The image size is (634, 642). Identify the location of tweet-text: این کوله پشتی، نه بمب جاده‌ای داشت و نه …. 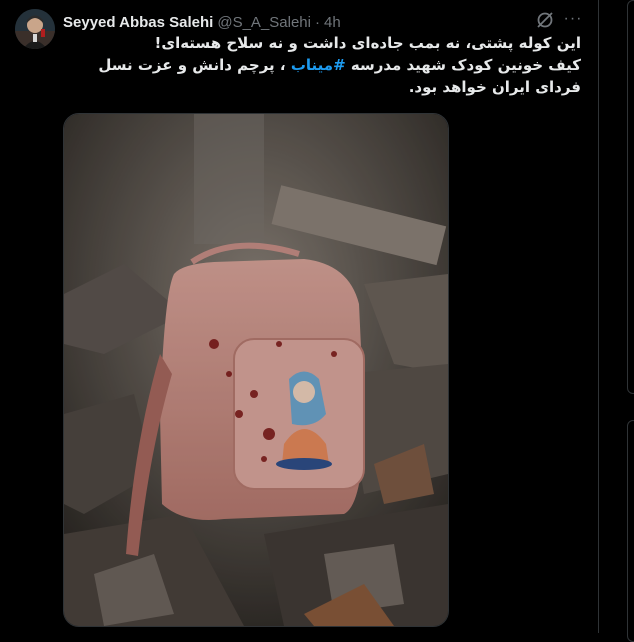
(322, 65).